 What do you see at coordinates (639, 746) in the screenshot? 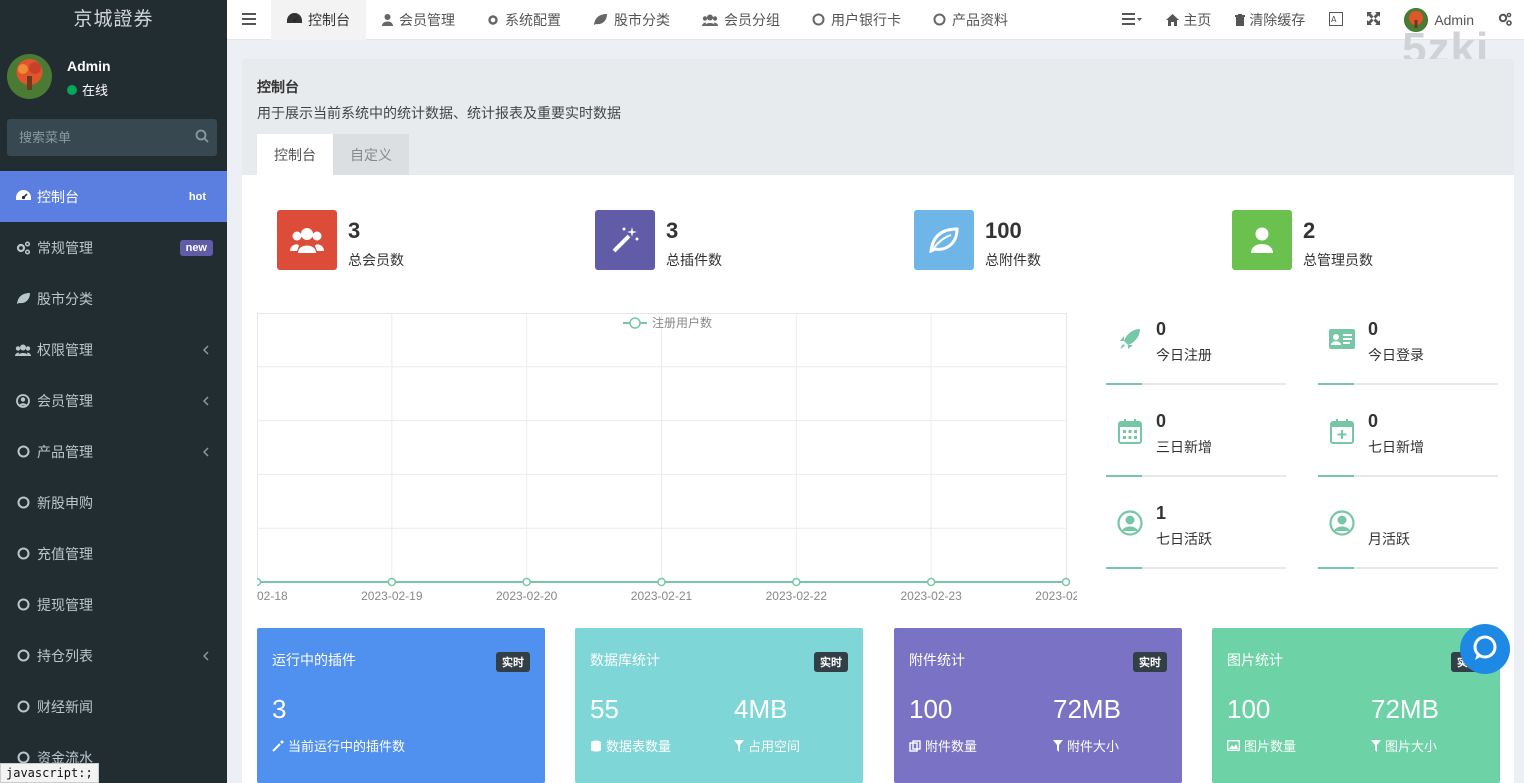
I see `card-label-text: 数据表数量` at bounding box center [639, 746].